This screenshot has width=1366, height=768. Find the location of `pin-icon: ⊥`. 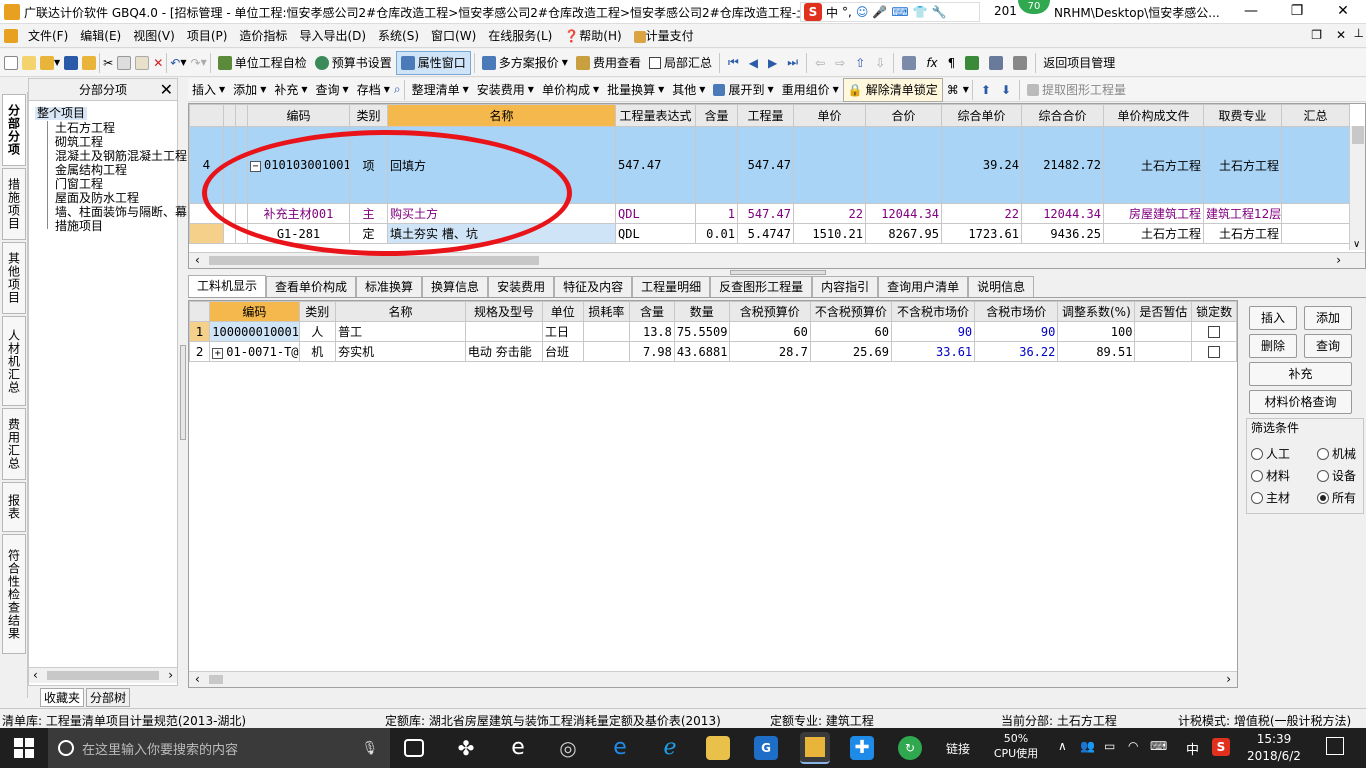

pin-icon: ⊥ is located at coordinates (1359, 33).